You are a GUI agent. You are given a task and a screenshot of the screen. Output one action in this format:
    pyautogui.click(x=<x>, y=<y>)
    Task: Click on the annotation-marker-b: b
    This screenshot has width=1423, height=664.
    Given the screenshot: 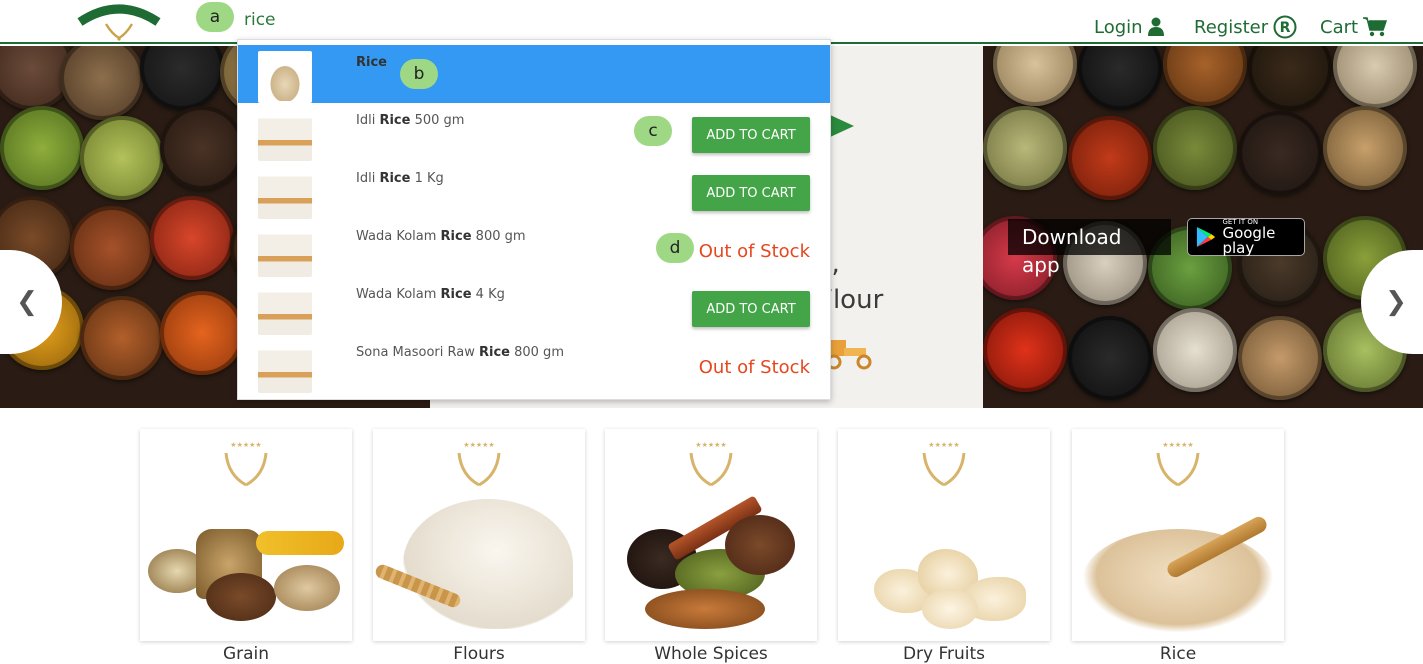 What is the action you would take?
    pyautogui.click(x=419, y=74)
    